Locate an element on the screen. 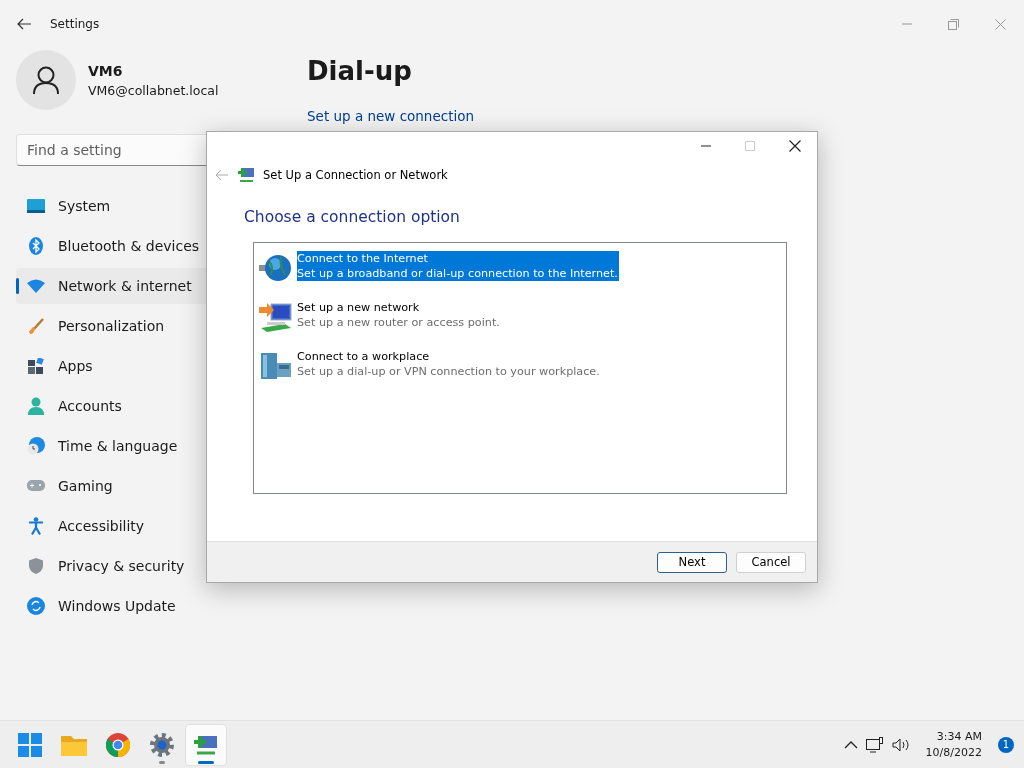  option-description: Set up a broadband or dial-up connection to the Internet. is located at coordinates (457, 273).